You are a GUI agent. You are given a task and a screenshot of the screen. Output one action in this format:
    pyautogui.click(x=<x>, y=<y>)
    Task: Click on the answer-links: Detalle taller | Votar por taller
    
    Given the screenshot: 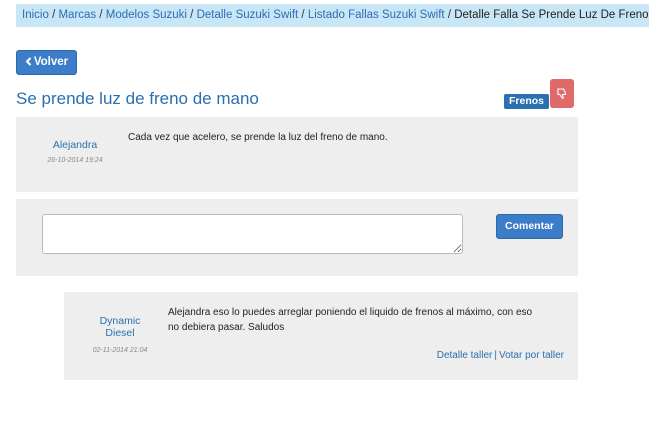 What is the action you would take?
    pyautogui.click(x=500, y=355)
    